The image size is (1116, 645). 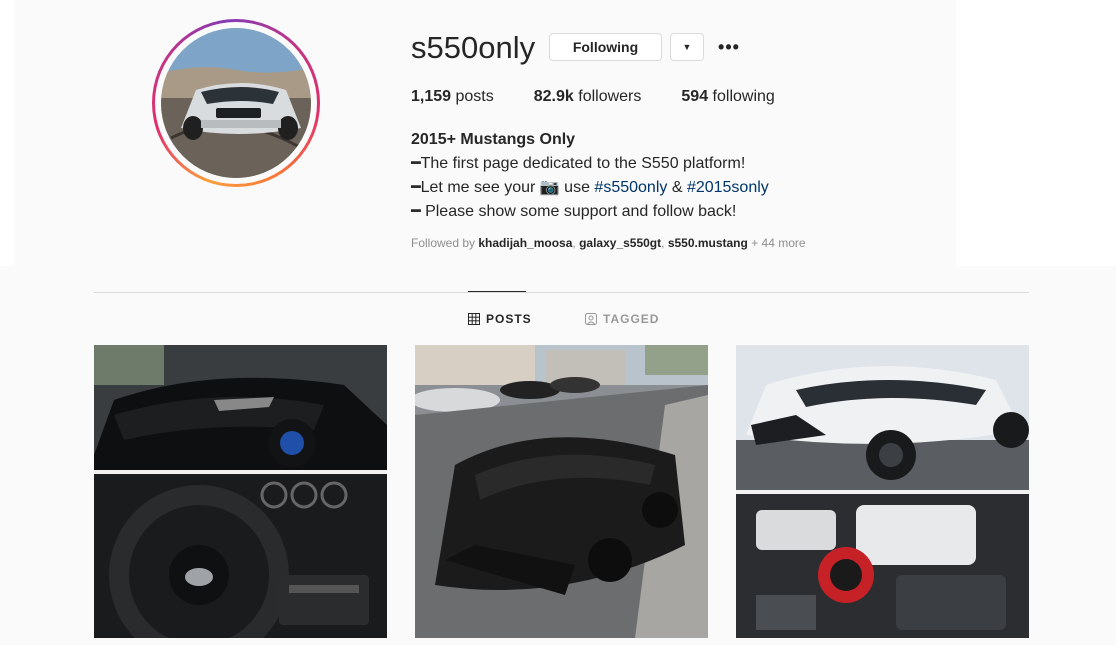 I want to click on avatar-photo, so click(x=236, y=103).